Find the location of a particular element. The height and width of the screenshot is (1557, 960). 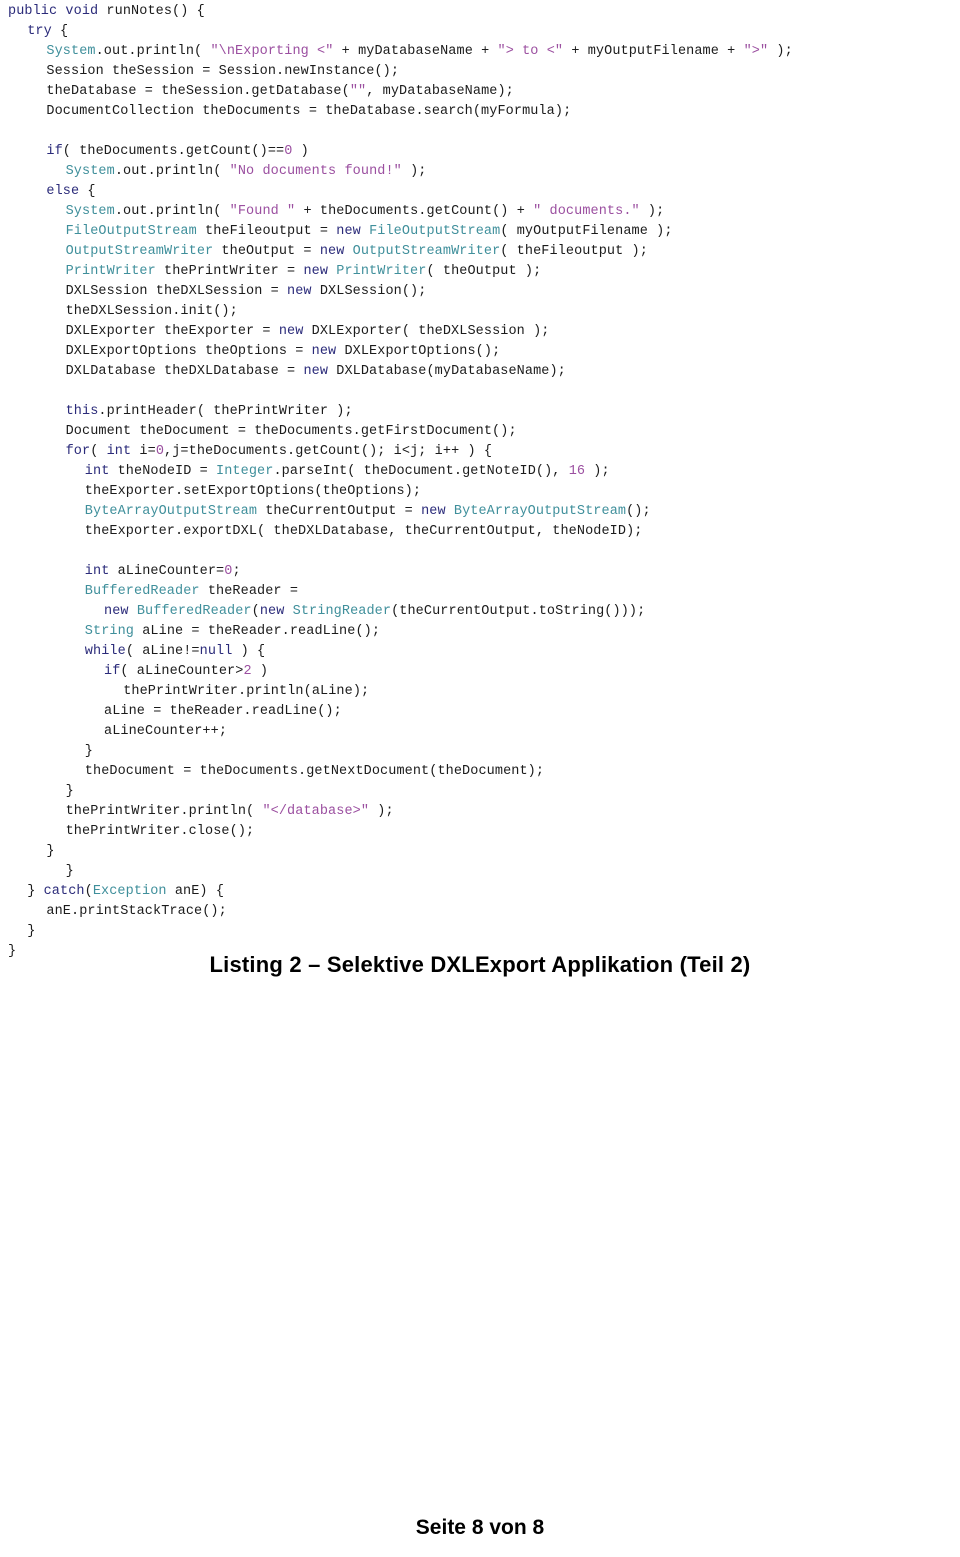

code-token-plain: ; is located at coordinates (236, 571).